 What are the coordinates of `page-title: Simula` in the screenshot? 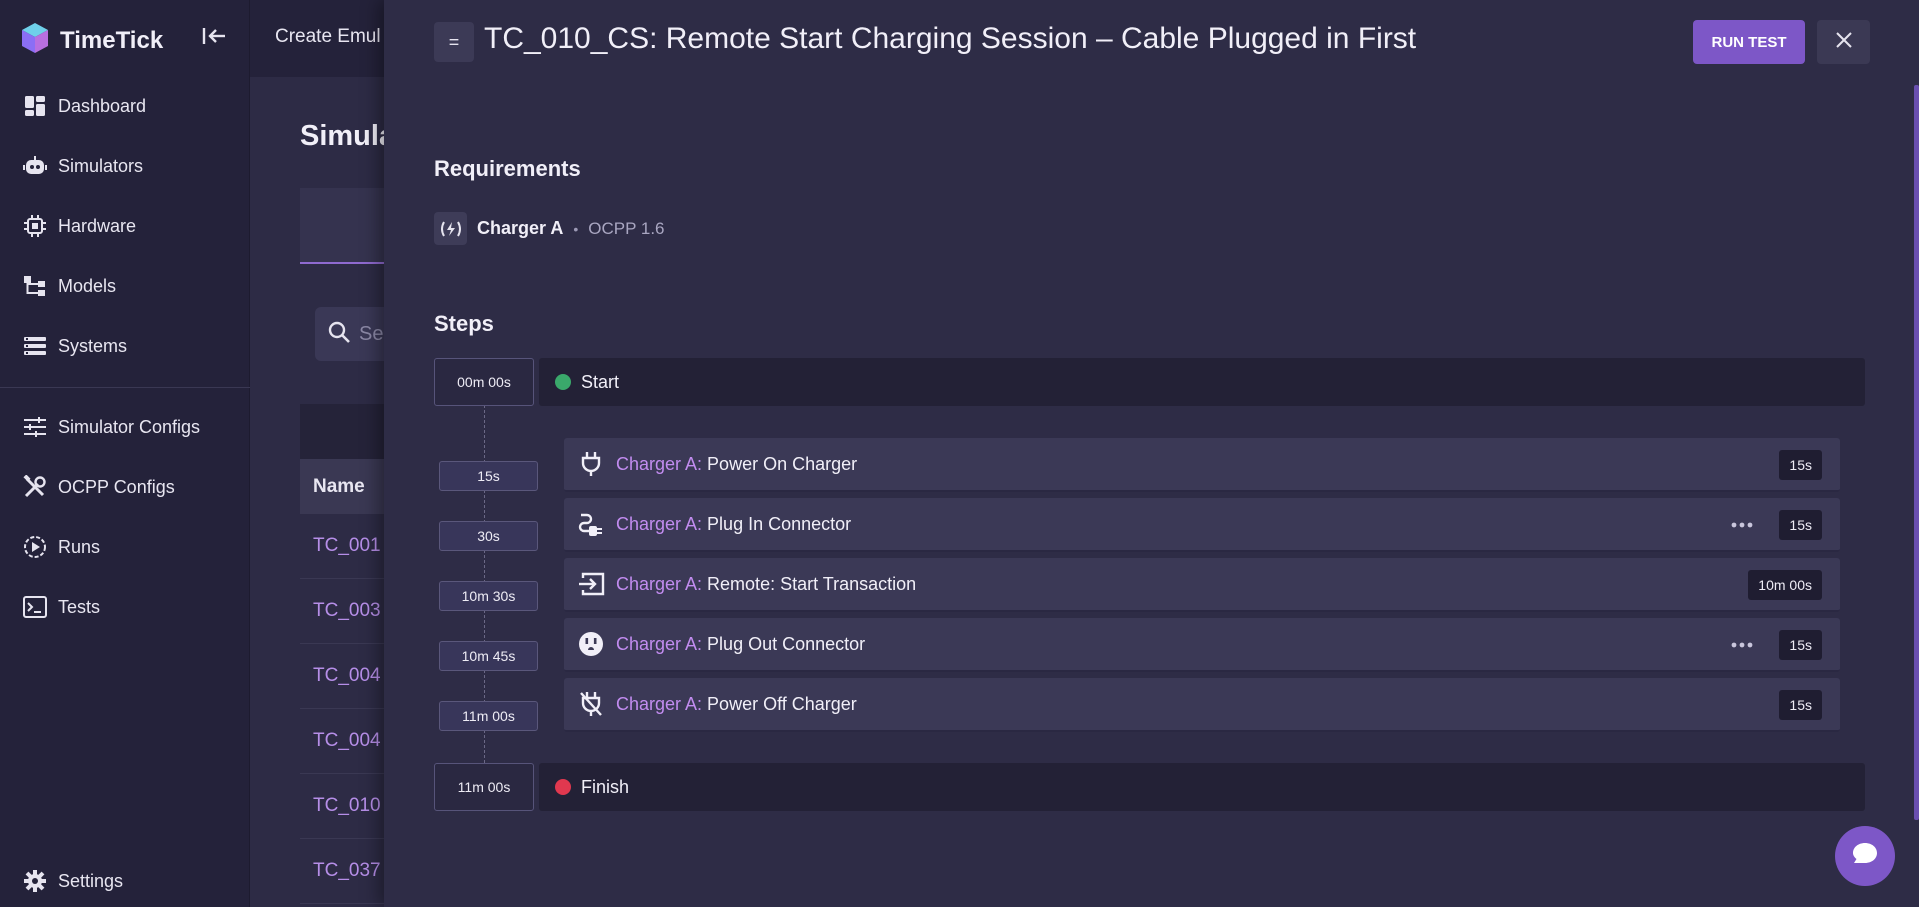 It's located at (348, 136).